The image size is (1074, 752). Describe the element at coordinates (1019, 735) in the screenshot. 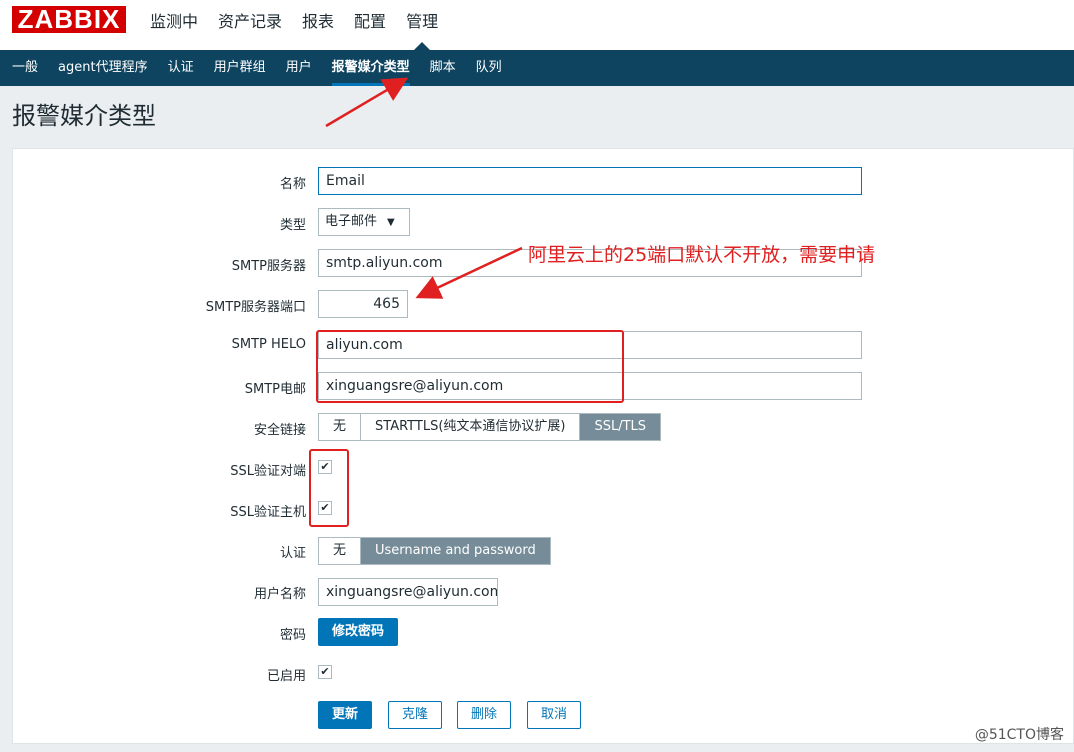

I see `watermark: @51CTO博客` at that location.